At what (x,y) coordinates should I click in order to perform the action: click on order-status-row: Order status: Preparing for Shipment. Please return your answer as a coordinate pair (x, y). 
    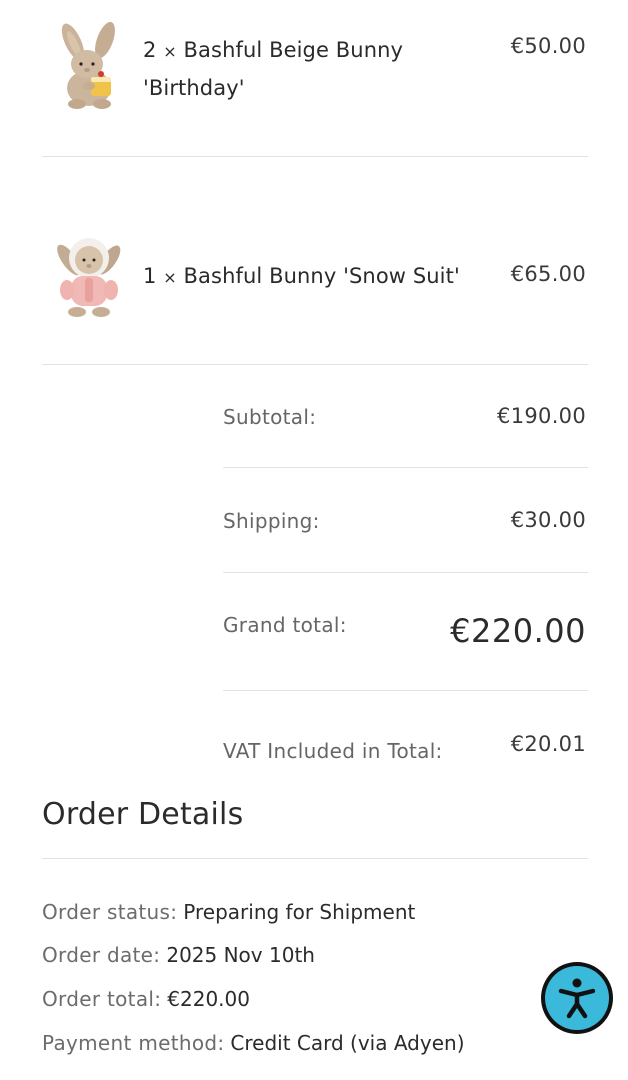
    Looking at the image, I should click on (228, 912).